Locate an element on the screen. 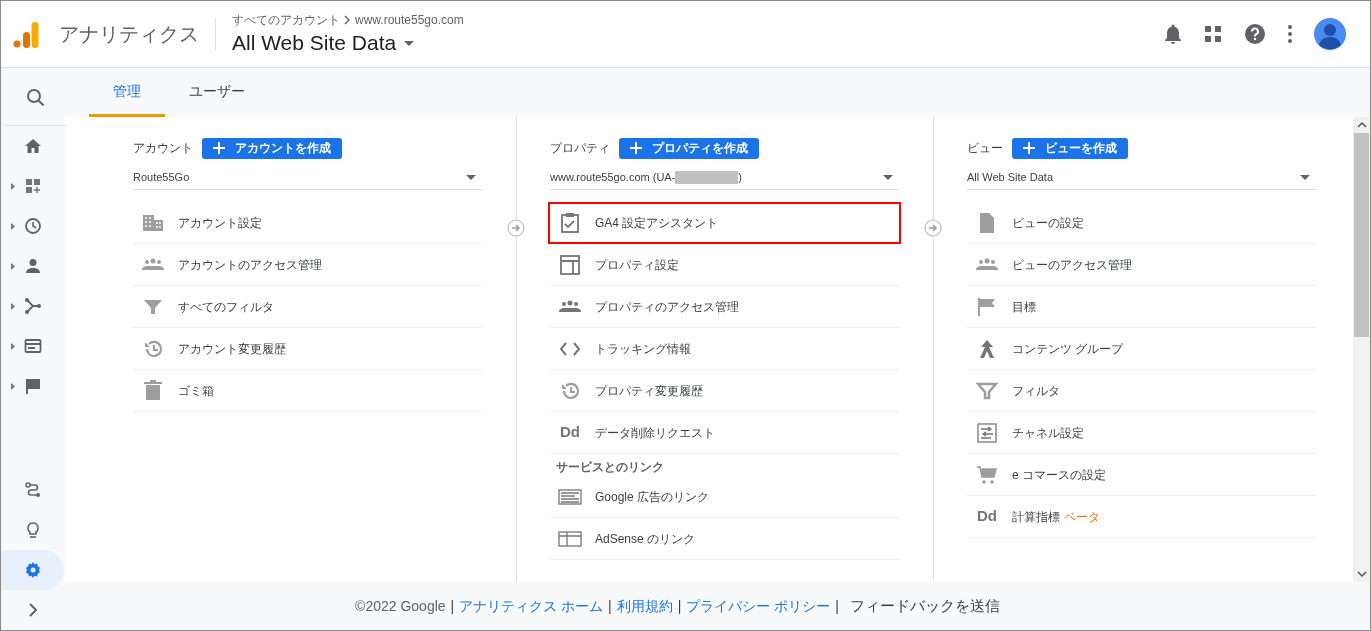 Image resolution: width=1371 pixels, height=631 pixels. cart-icon is located at coordinates (987, 474).